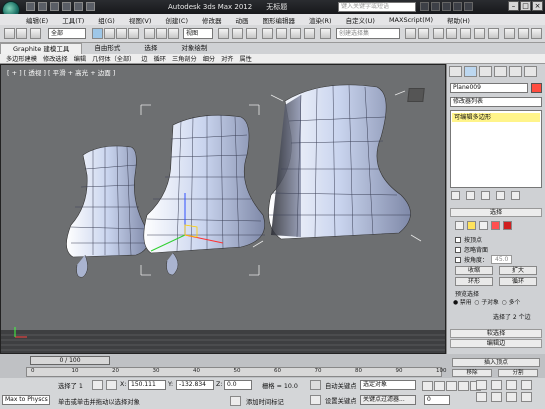  Describe the element at coordinates (437, 400) in the screenshot. I see `current-frame-field: 0` at that location.